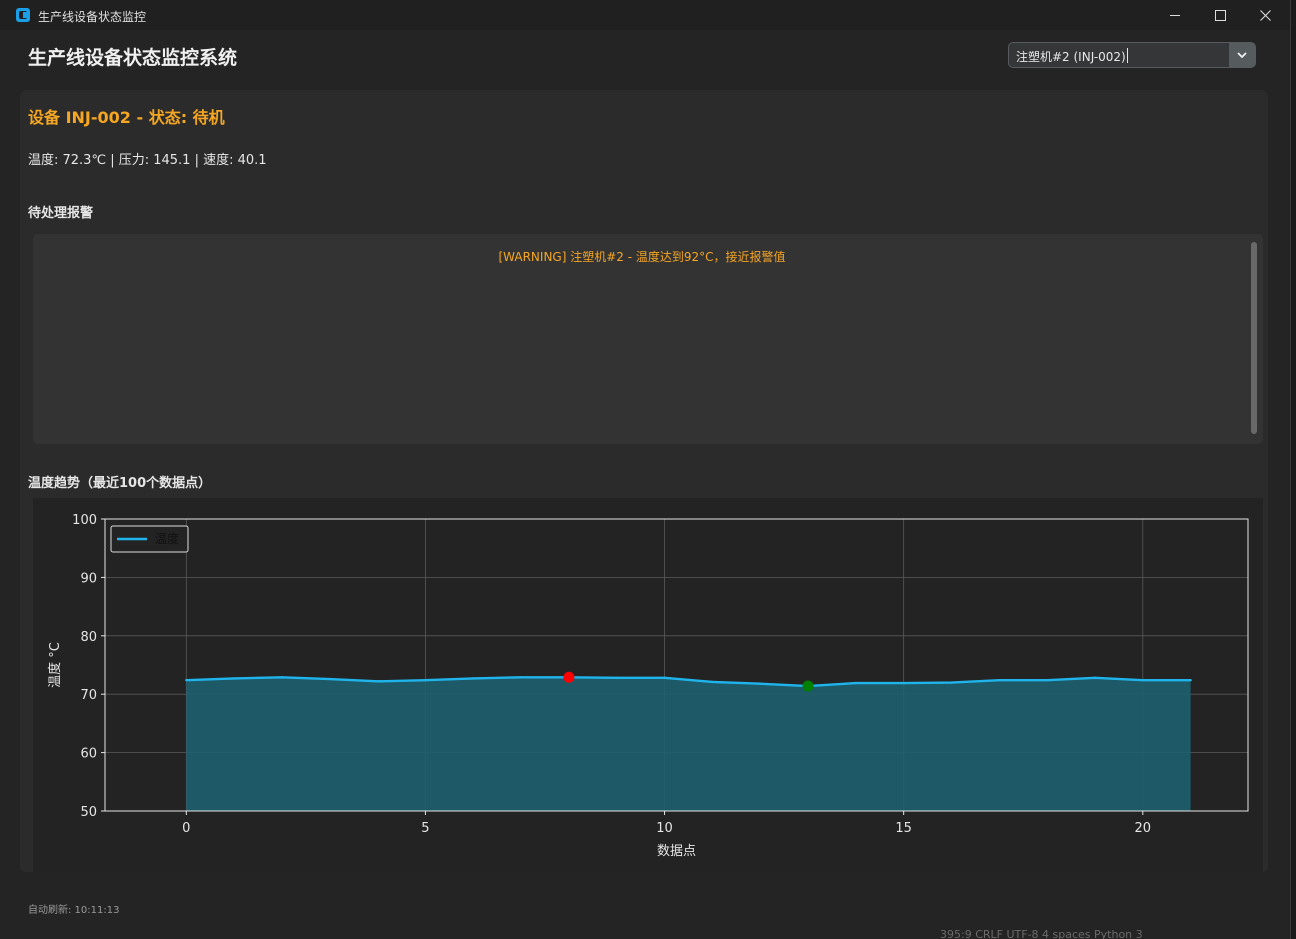 The width and height of the screenshot is (1296, 939). I want to click on x-tick-label: 10, so click(664, 828).